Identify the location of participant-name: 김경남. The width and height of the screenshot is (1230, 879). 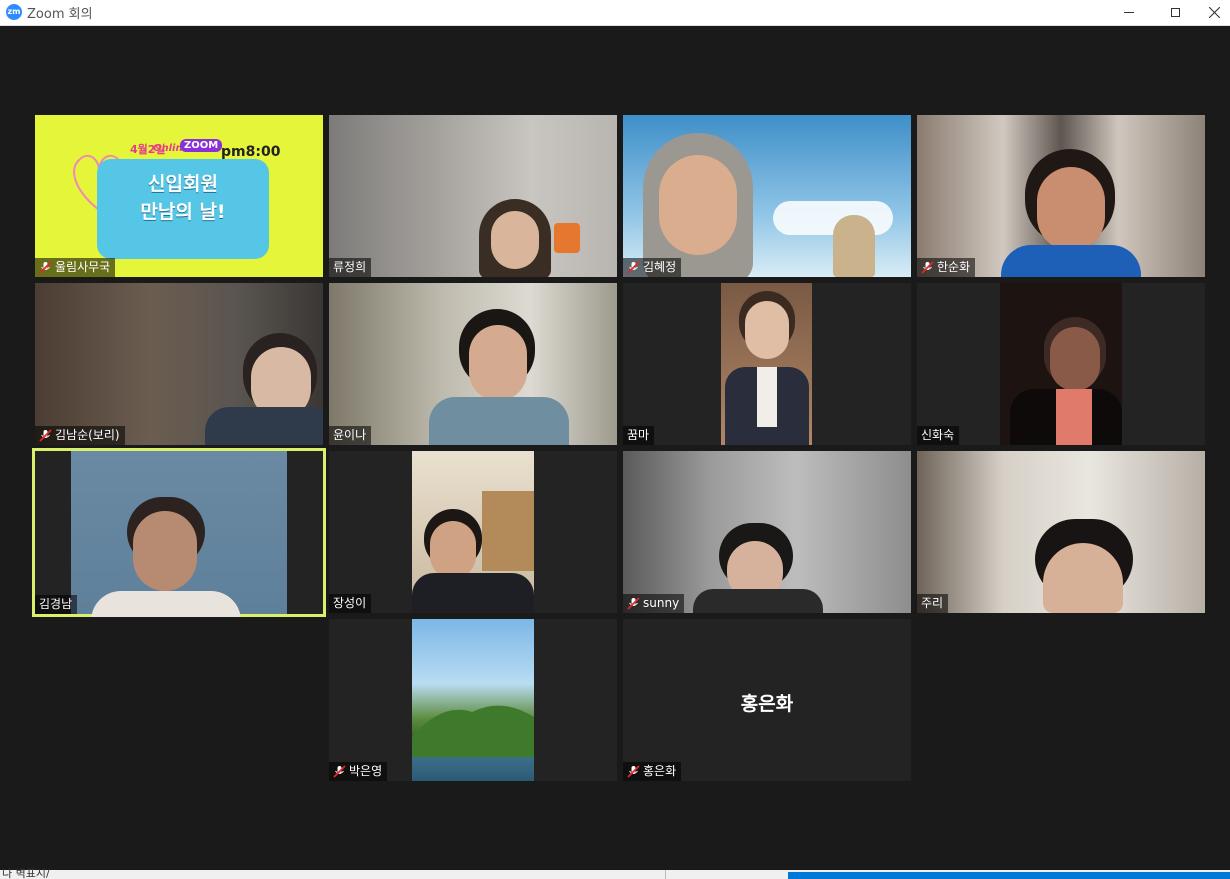
(56, 604).